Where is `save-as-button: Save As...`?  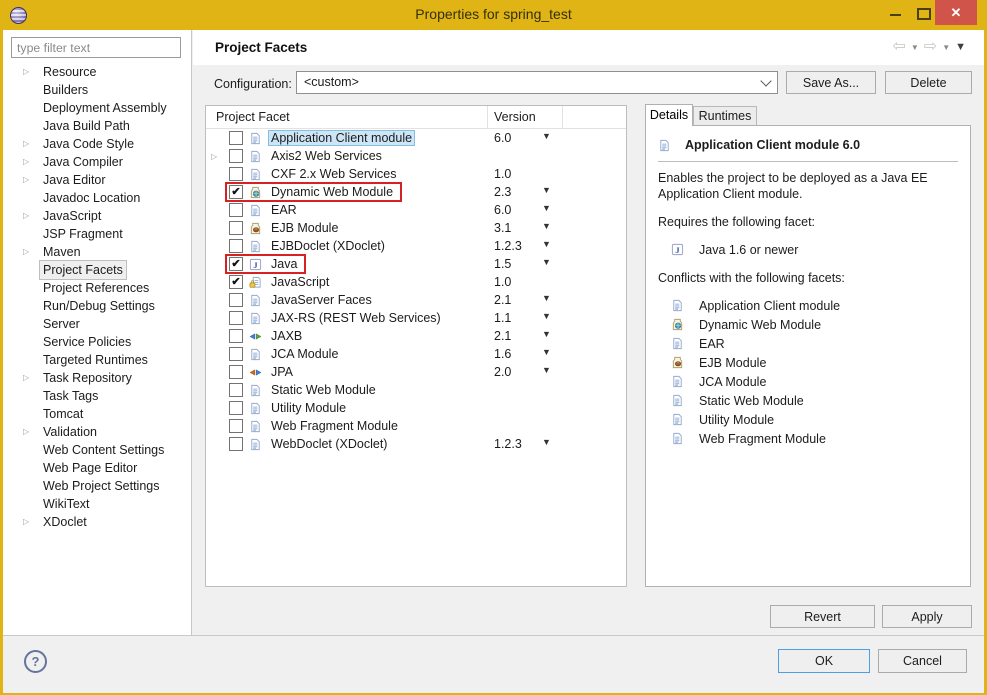
save-as-button: Save As... is located at coordinates (831, 82).